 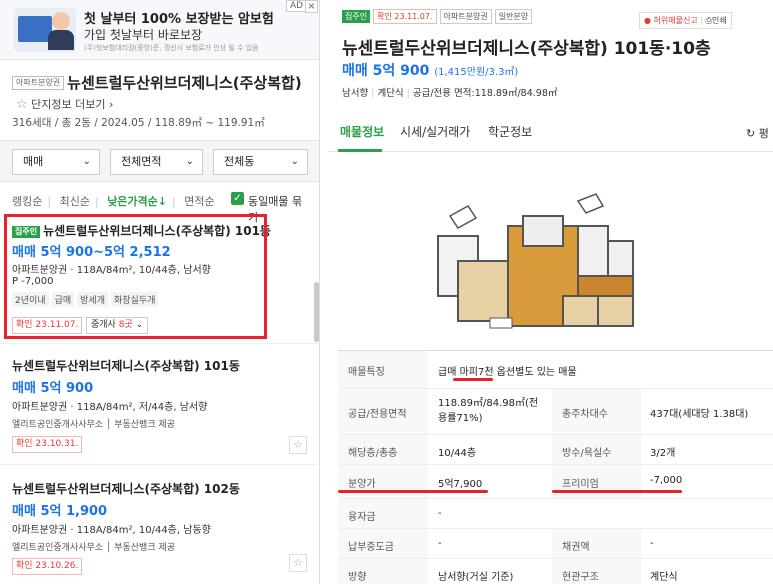 I want to click on sort-area: 면적순, so click(x=199, y=201).